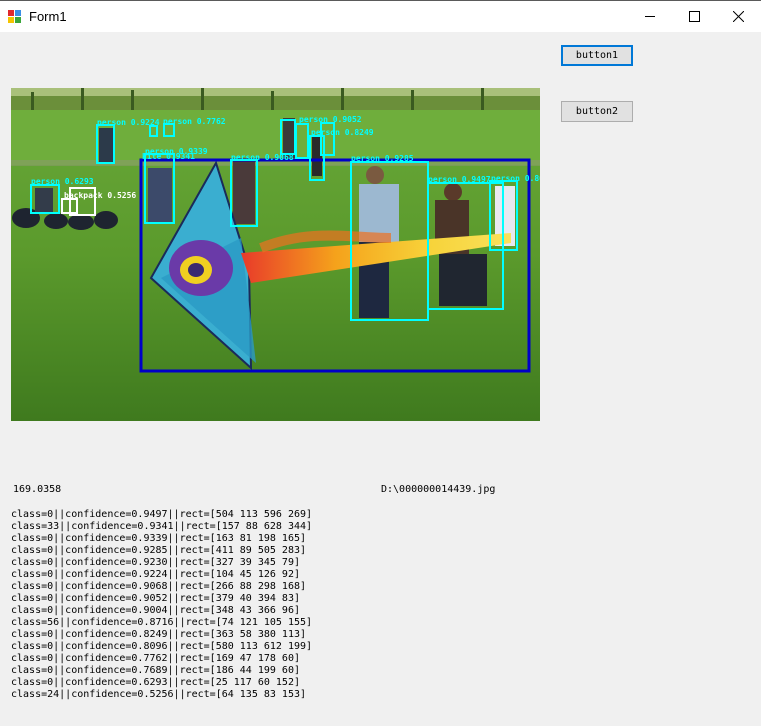  Describe the element at coordinates (100, 195) in the screenshot. I see `detection-label-backpack: backpack 0.5256` at that location.